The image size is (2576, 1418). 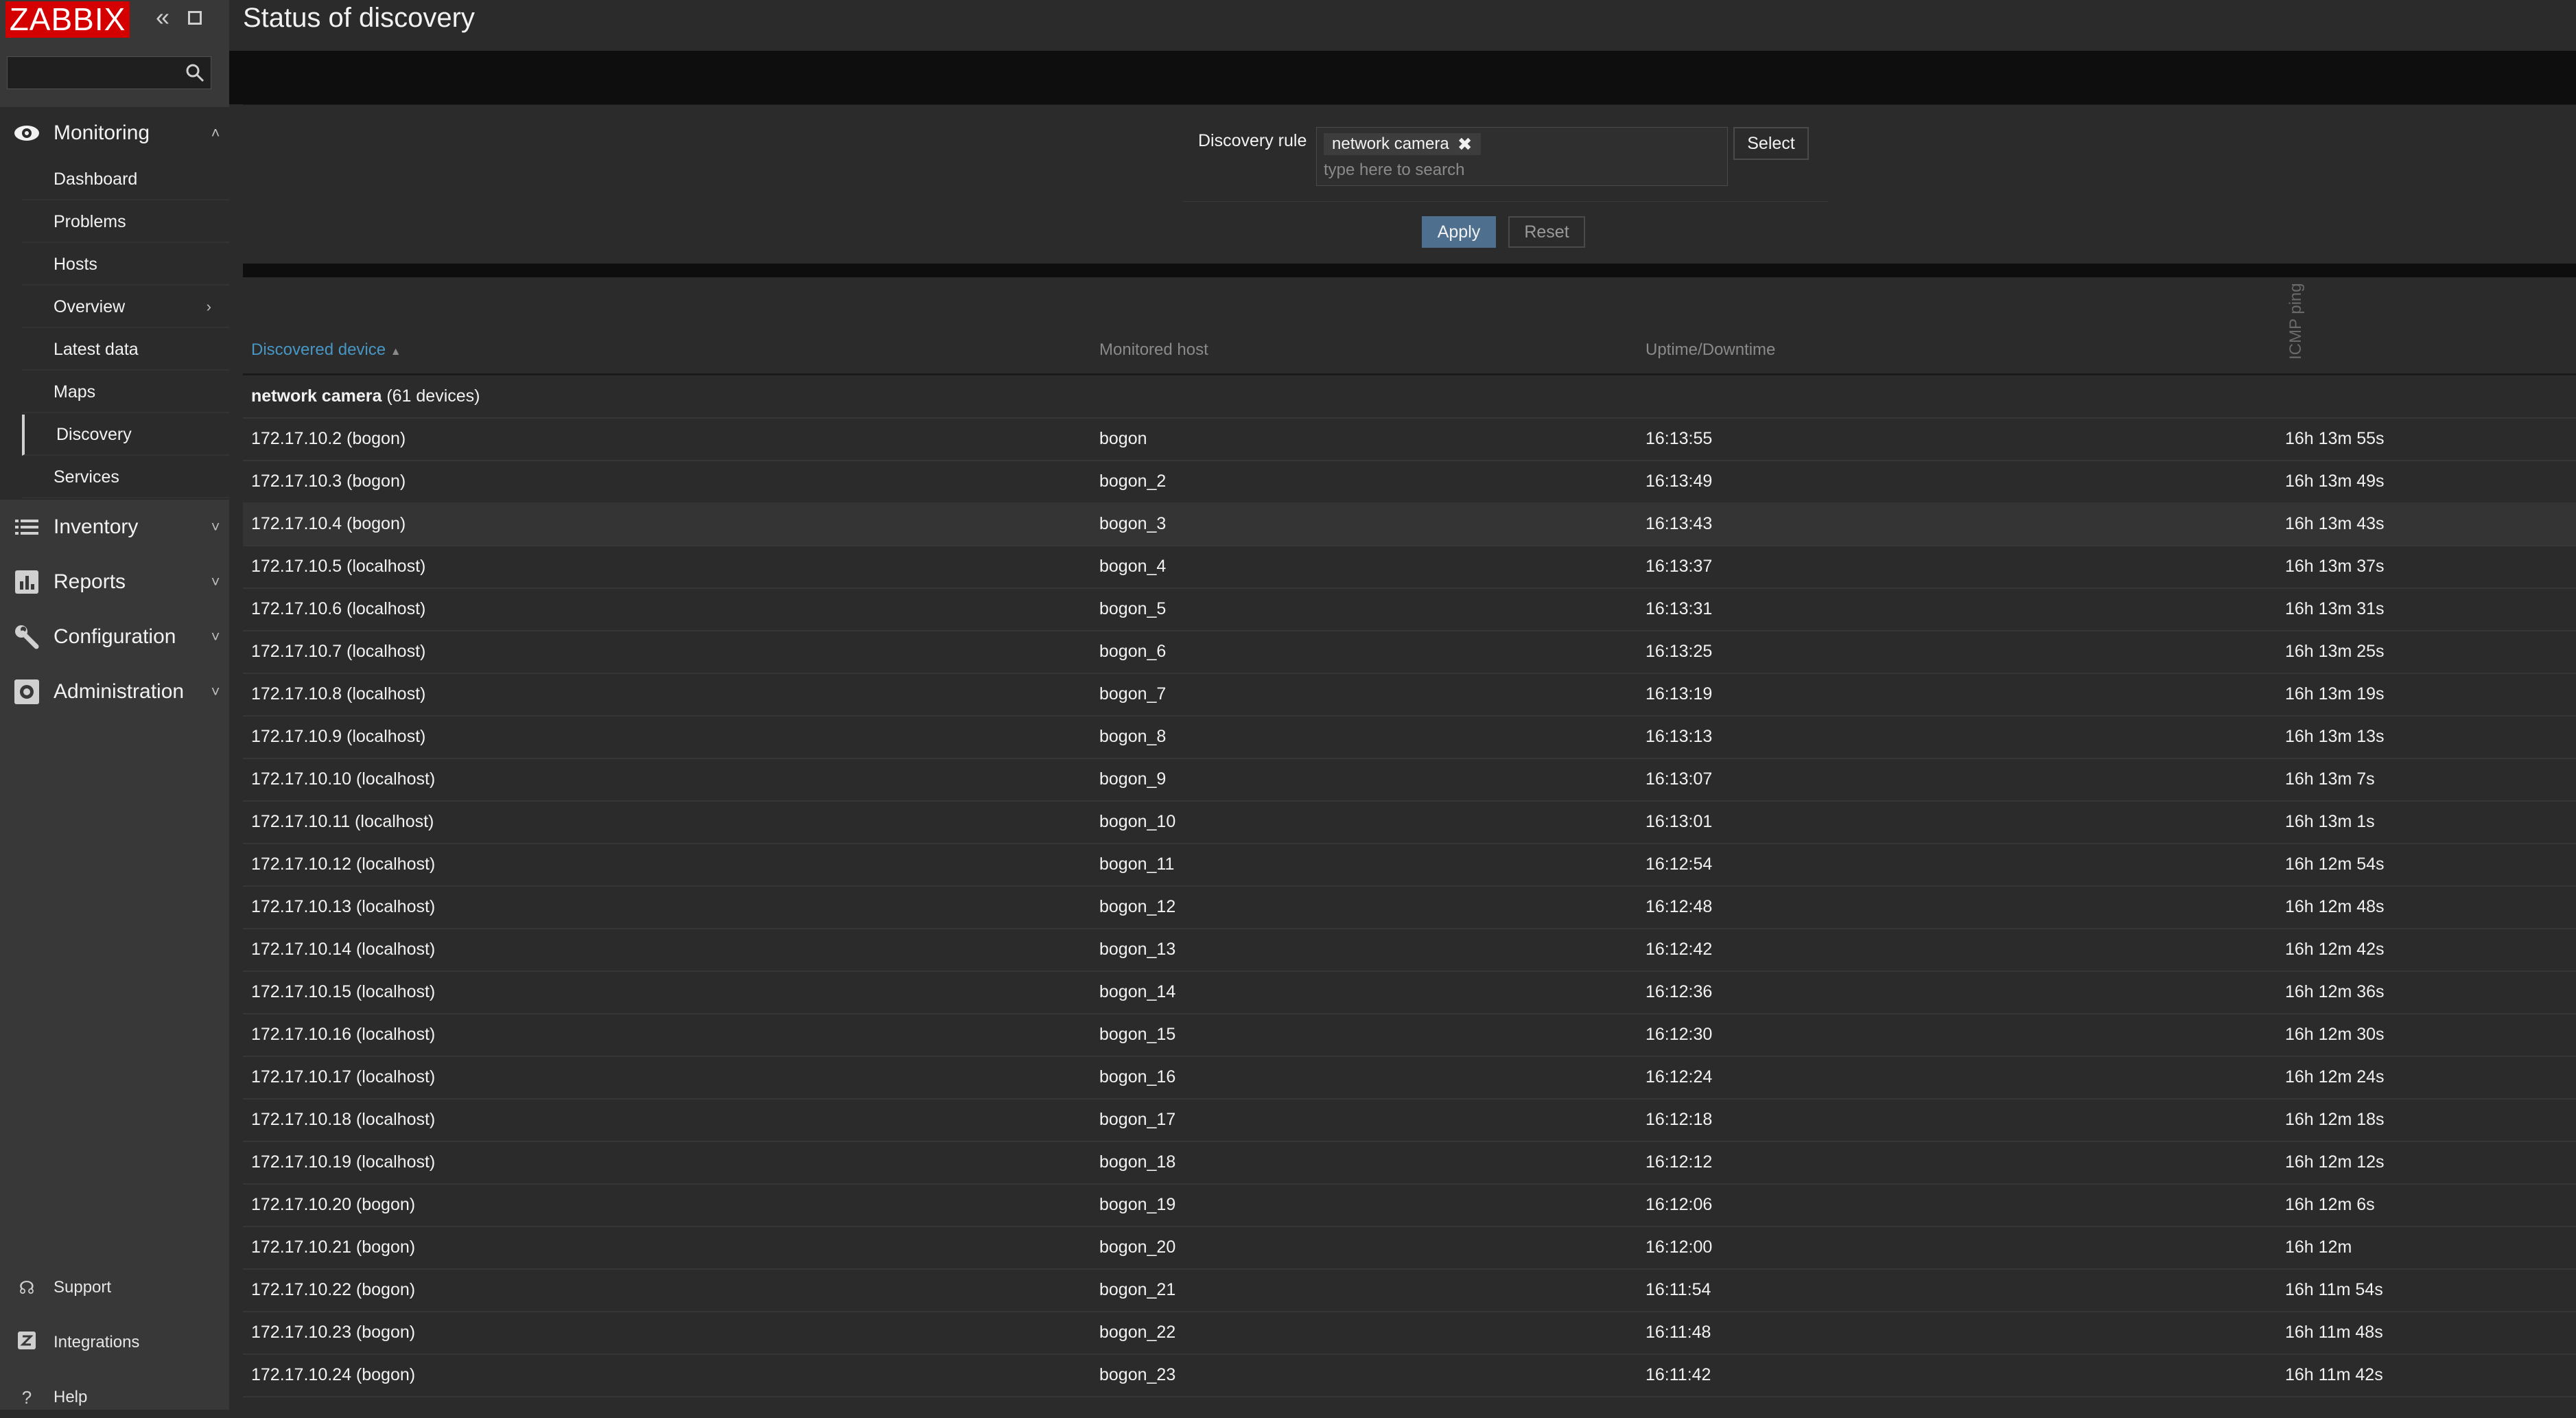 I want to click on footer-label: Support, so click(x=83, y=1287).